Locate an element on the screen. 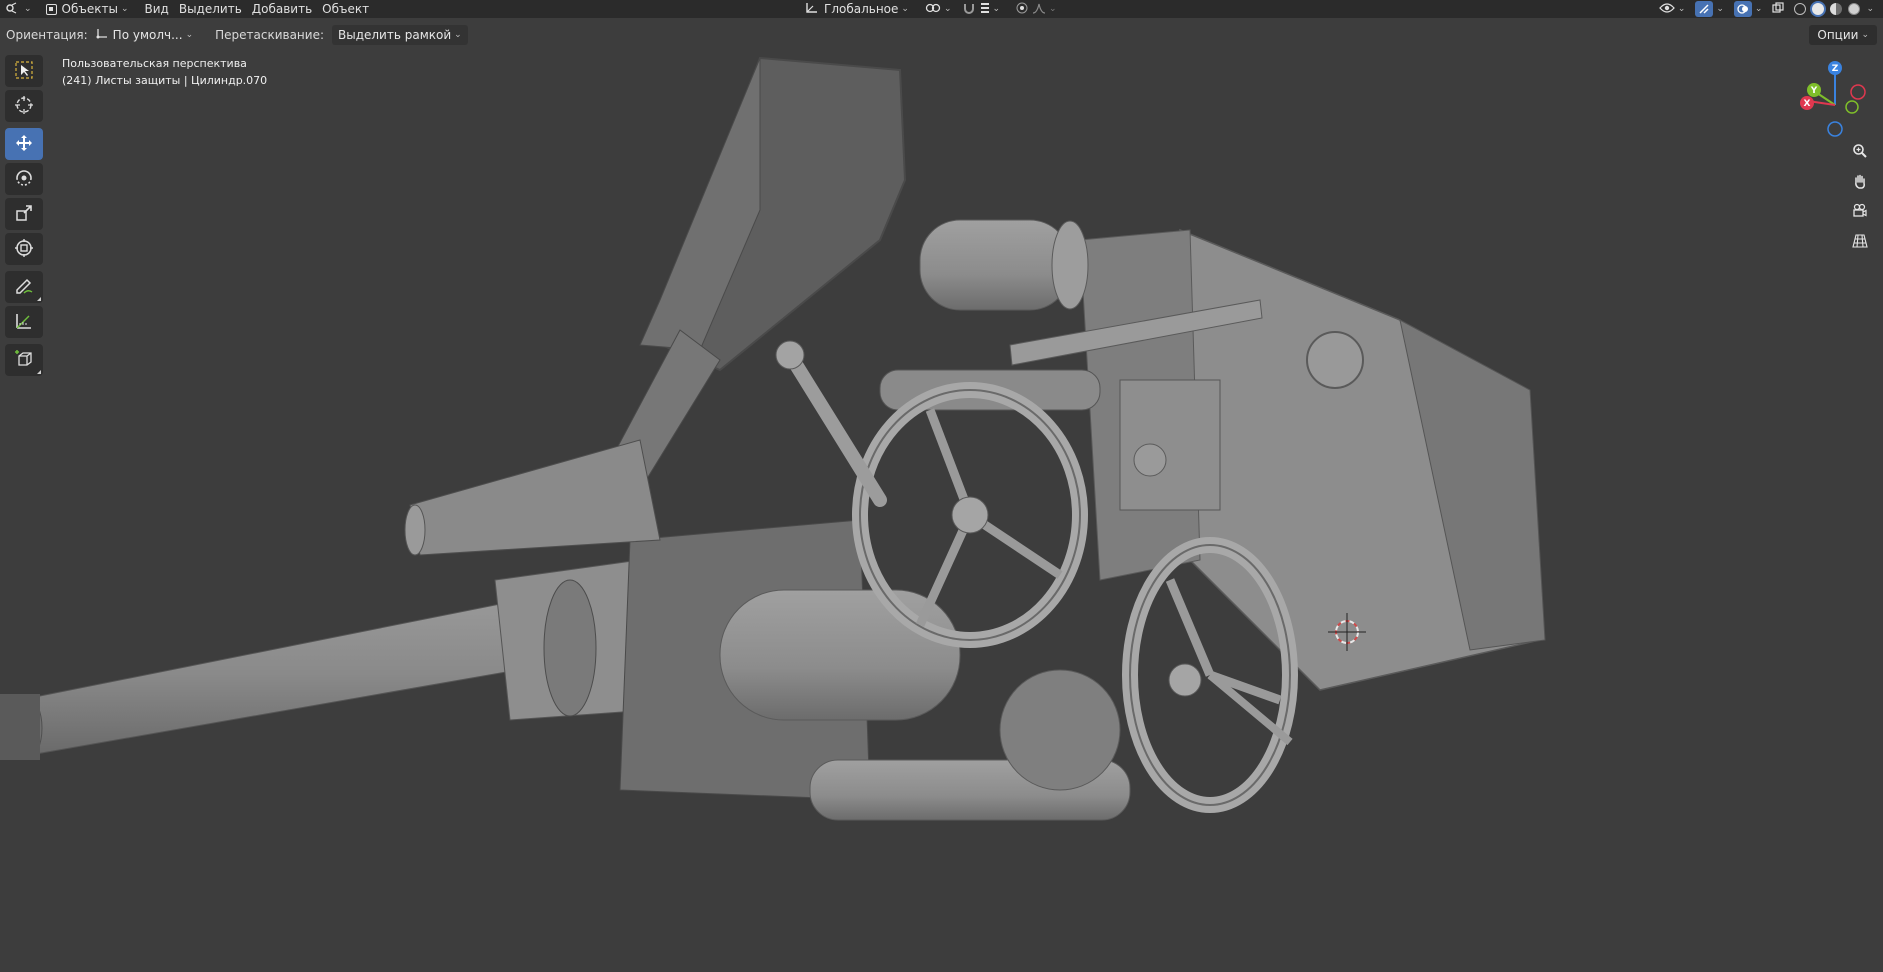 This screenshot has width=1883, height=972. recoil-cylinder is located at coordinates (532, 497).